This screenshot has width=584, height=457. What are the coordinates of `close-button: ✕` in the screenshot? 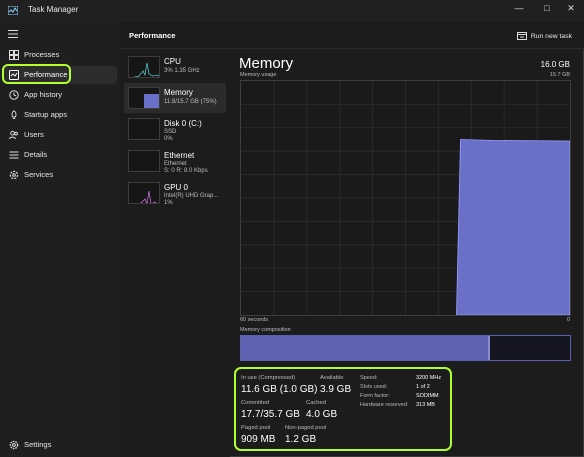 It's located at (571, 8).